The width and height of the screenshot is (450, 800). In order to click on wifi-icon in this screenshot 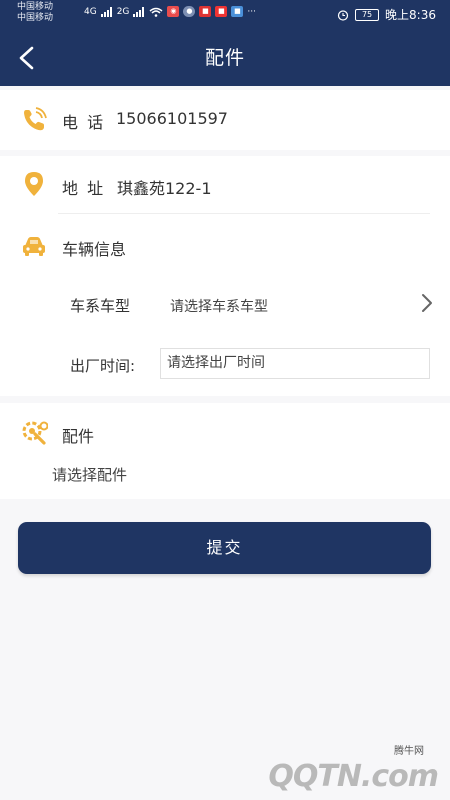, I will do `click(156, 12)`.